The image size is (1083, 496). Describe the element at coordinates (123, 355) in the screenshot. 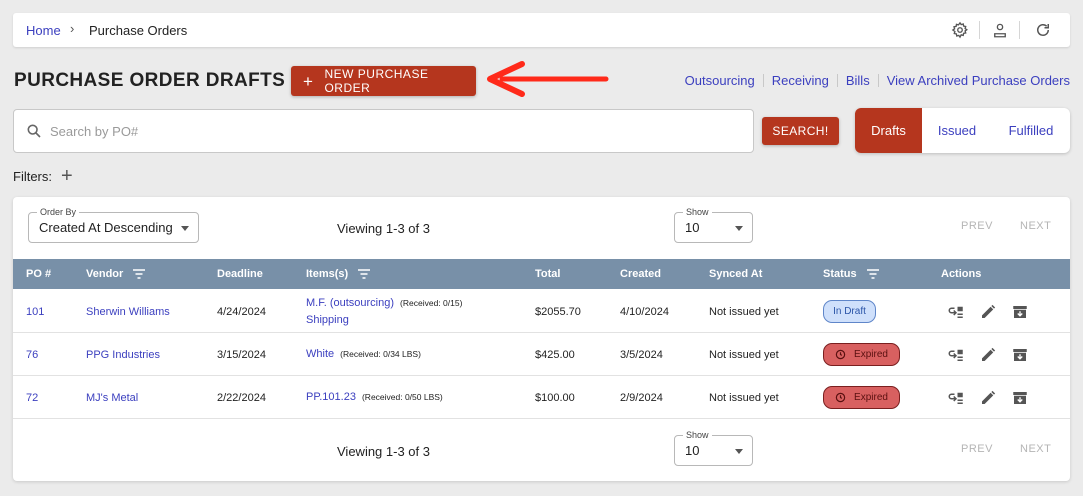

I see `vendor-link: PPG Industries` at that location.